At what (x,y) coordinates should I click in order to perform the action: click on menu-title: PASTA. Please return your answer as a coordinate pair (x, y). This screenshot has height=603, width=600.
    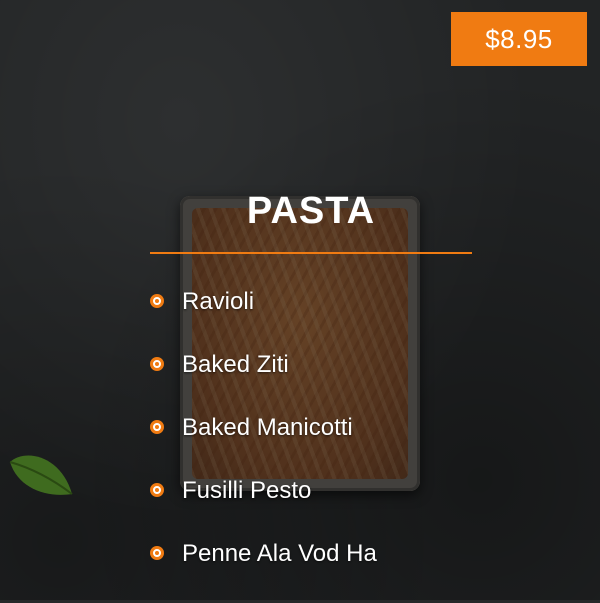
    Looking at the image, I should click on (311, 211).